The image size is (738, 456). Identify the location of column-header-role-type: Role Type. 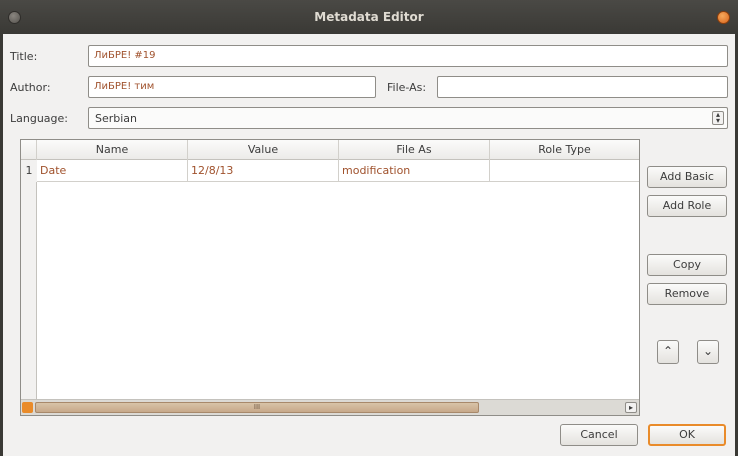
(564, 150).